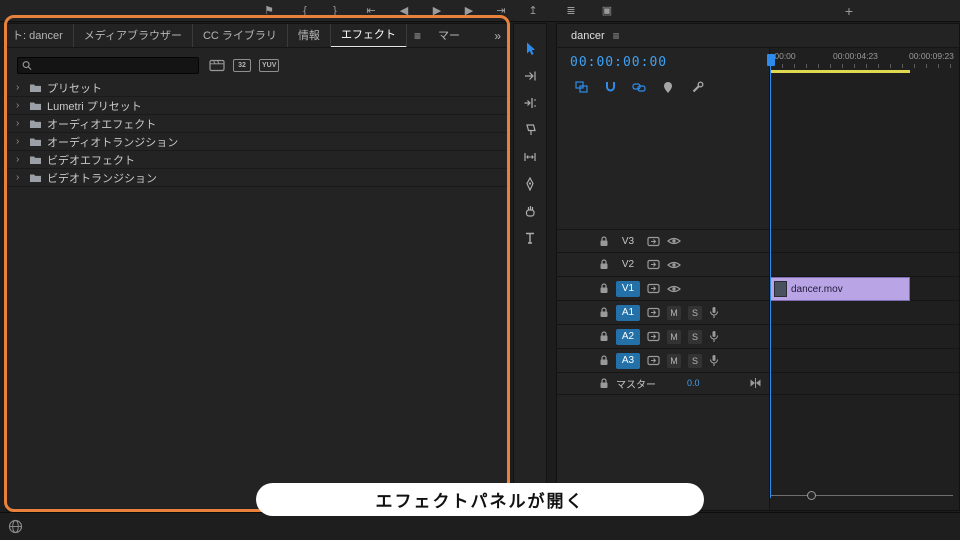  I want to click on step-forward-icon: ▶, so click(469, 11).